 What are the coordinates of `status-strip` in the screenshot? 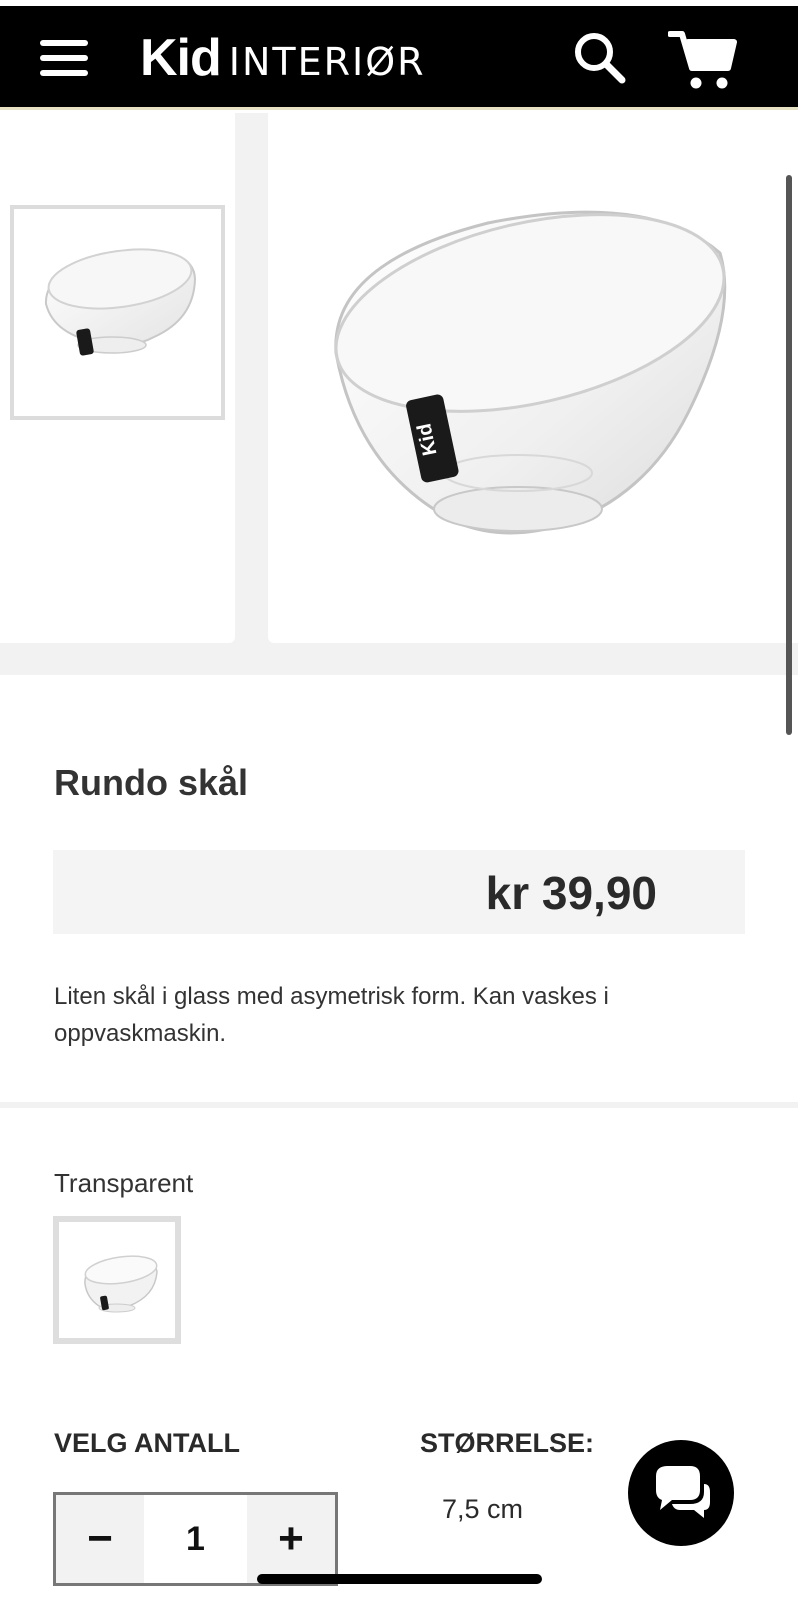 It's located at (399, 3).